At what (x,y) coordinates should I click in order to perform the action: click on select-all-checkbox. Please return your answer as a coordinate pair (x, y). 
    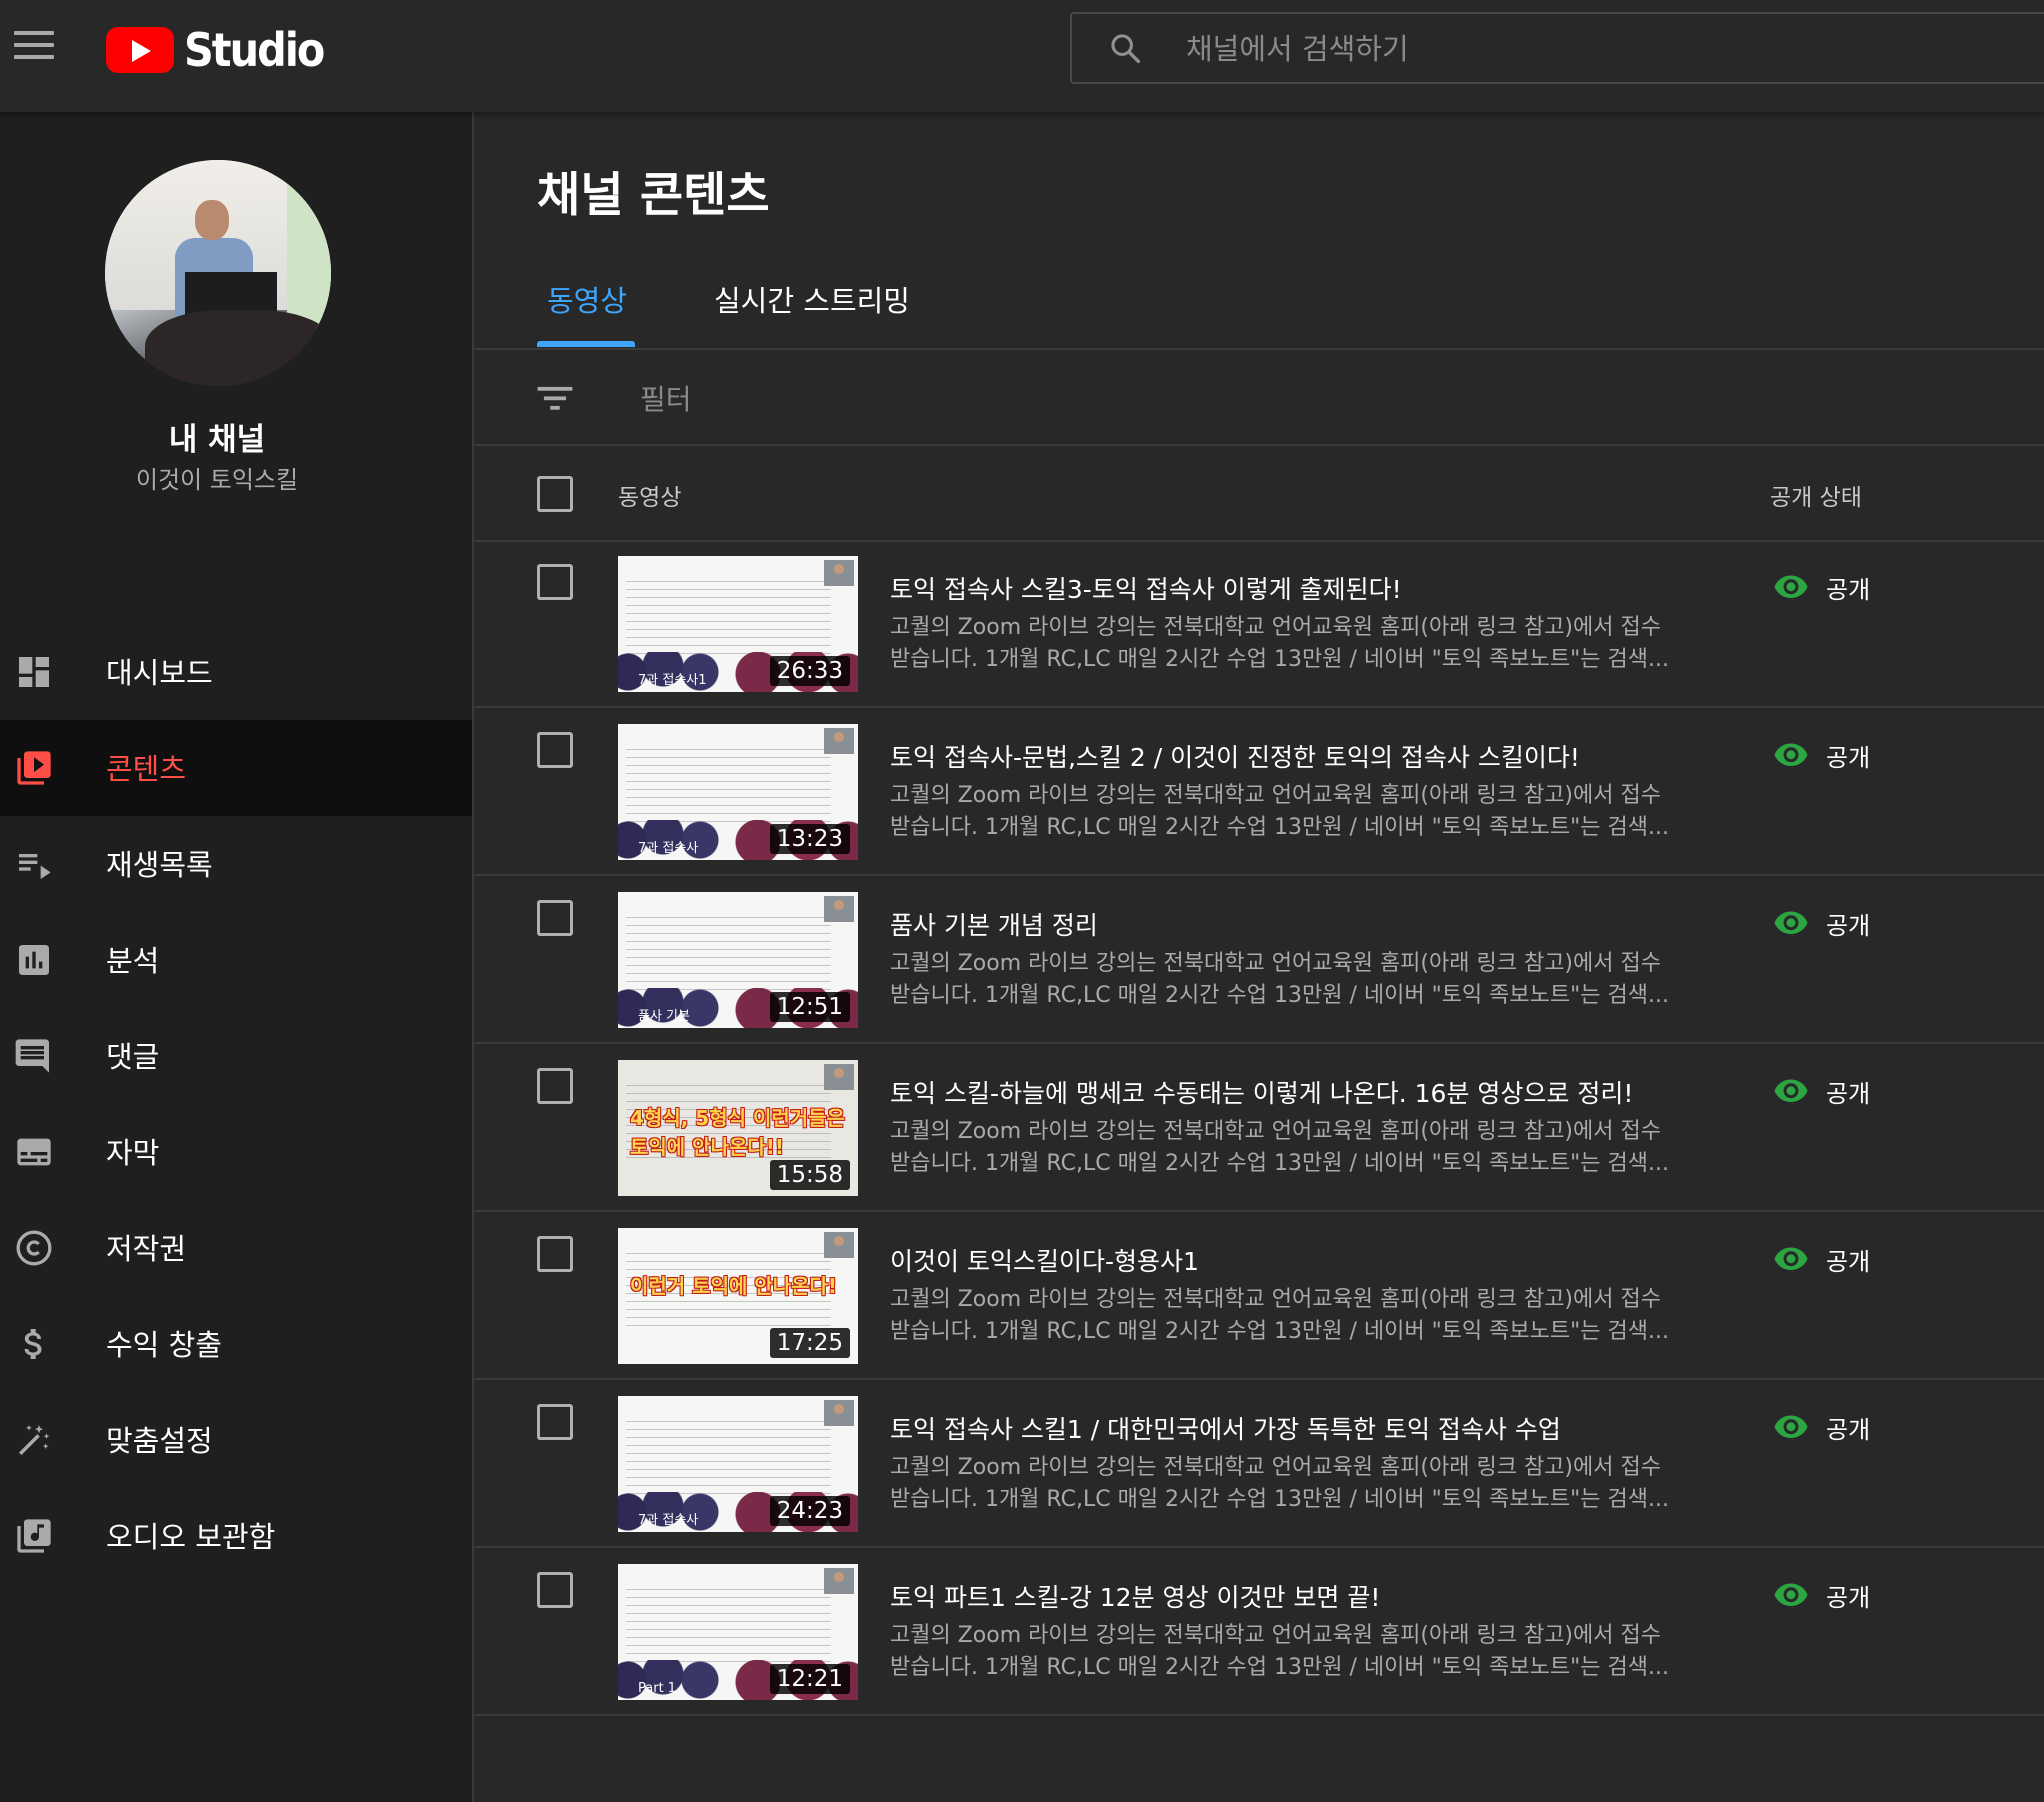
    Looking at the image, I should click on (555, 494).